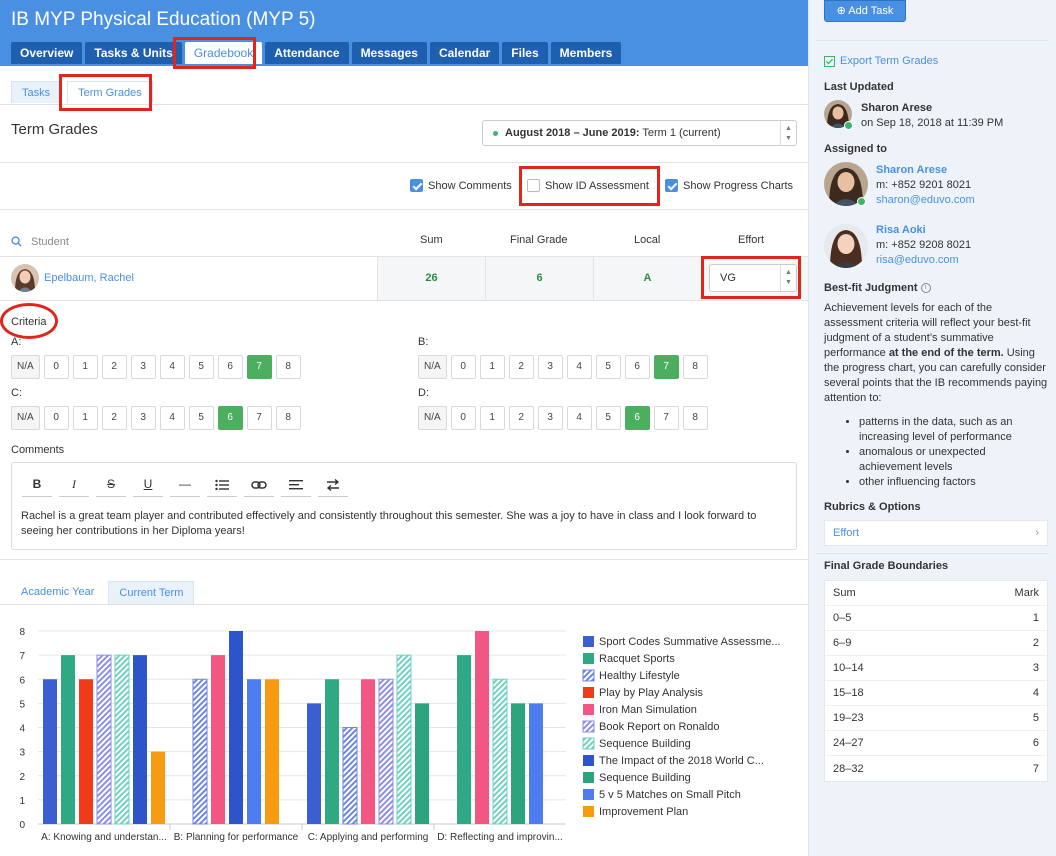 This screenshot has width=1056, height=856. I want to click on underline-button: U, so click(148, 485).